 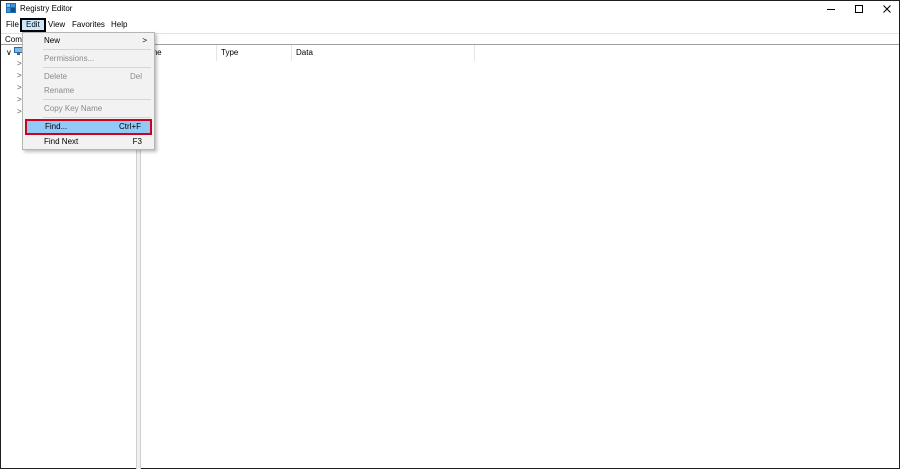 What do you see at coordinates (56, 76) in the screenshot?
I see `menu-item-label: Delete` at bounding box center [56, 76].